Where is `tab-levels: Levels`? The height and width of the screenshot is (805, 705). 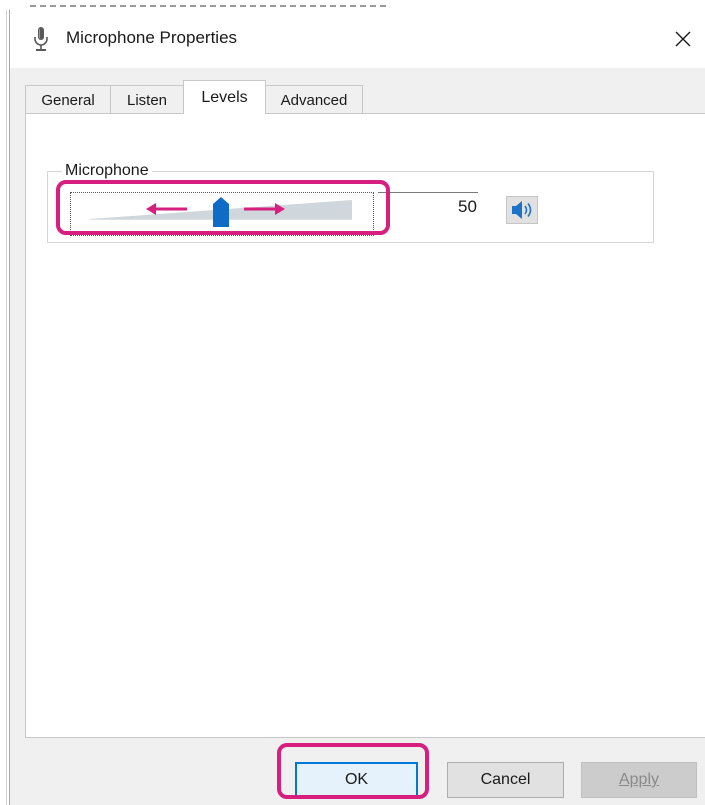 tab-levels: Levels is located at coordinates (224, 97).